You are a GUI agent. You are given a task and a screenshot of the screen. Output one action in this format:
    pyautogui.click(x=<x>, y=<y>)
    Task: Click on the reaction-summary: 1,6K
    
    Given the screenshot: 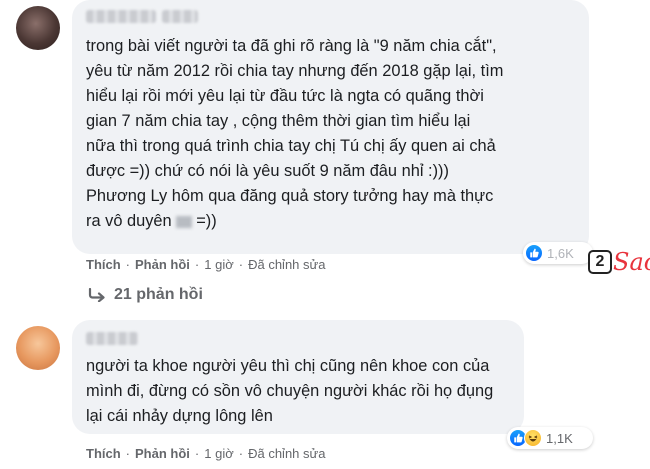 What is the action you would take?
    pyautogui.click(x=558, y=253)
    